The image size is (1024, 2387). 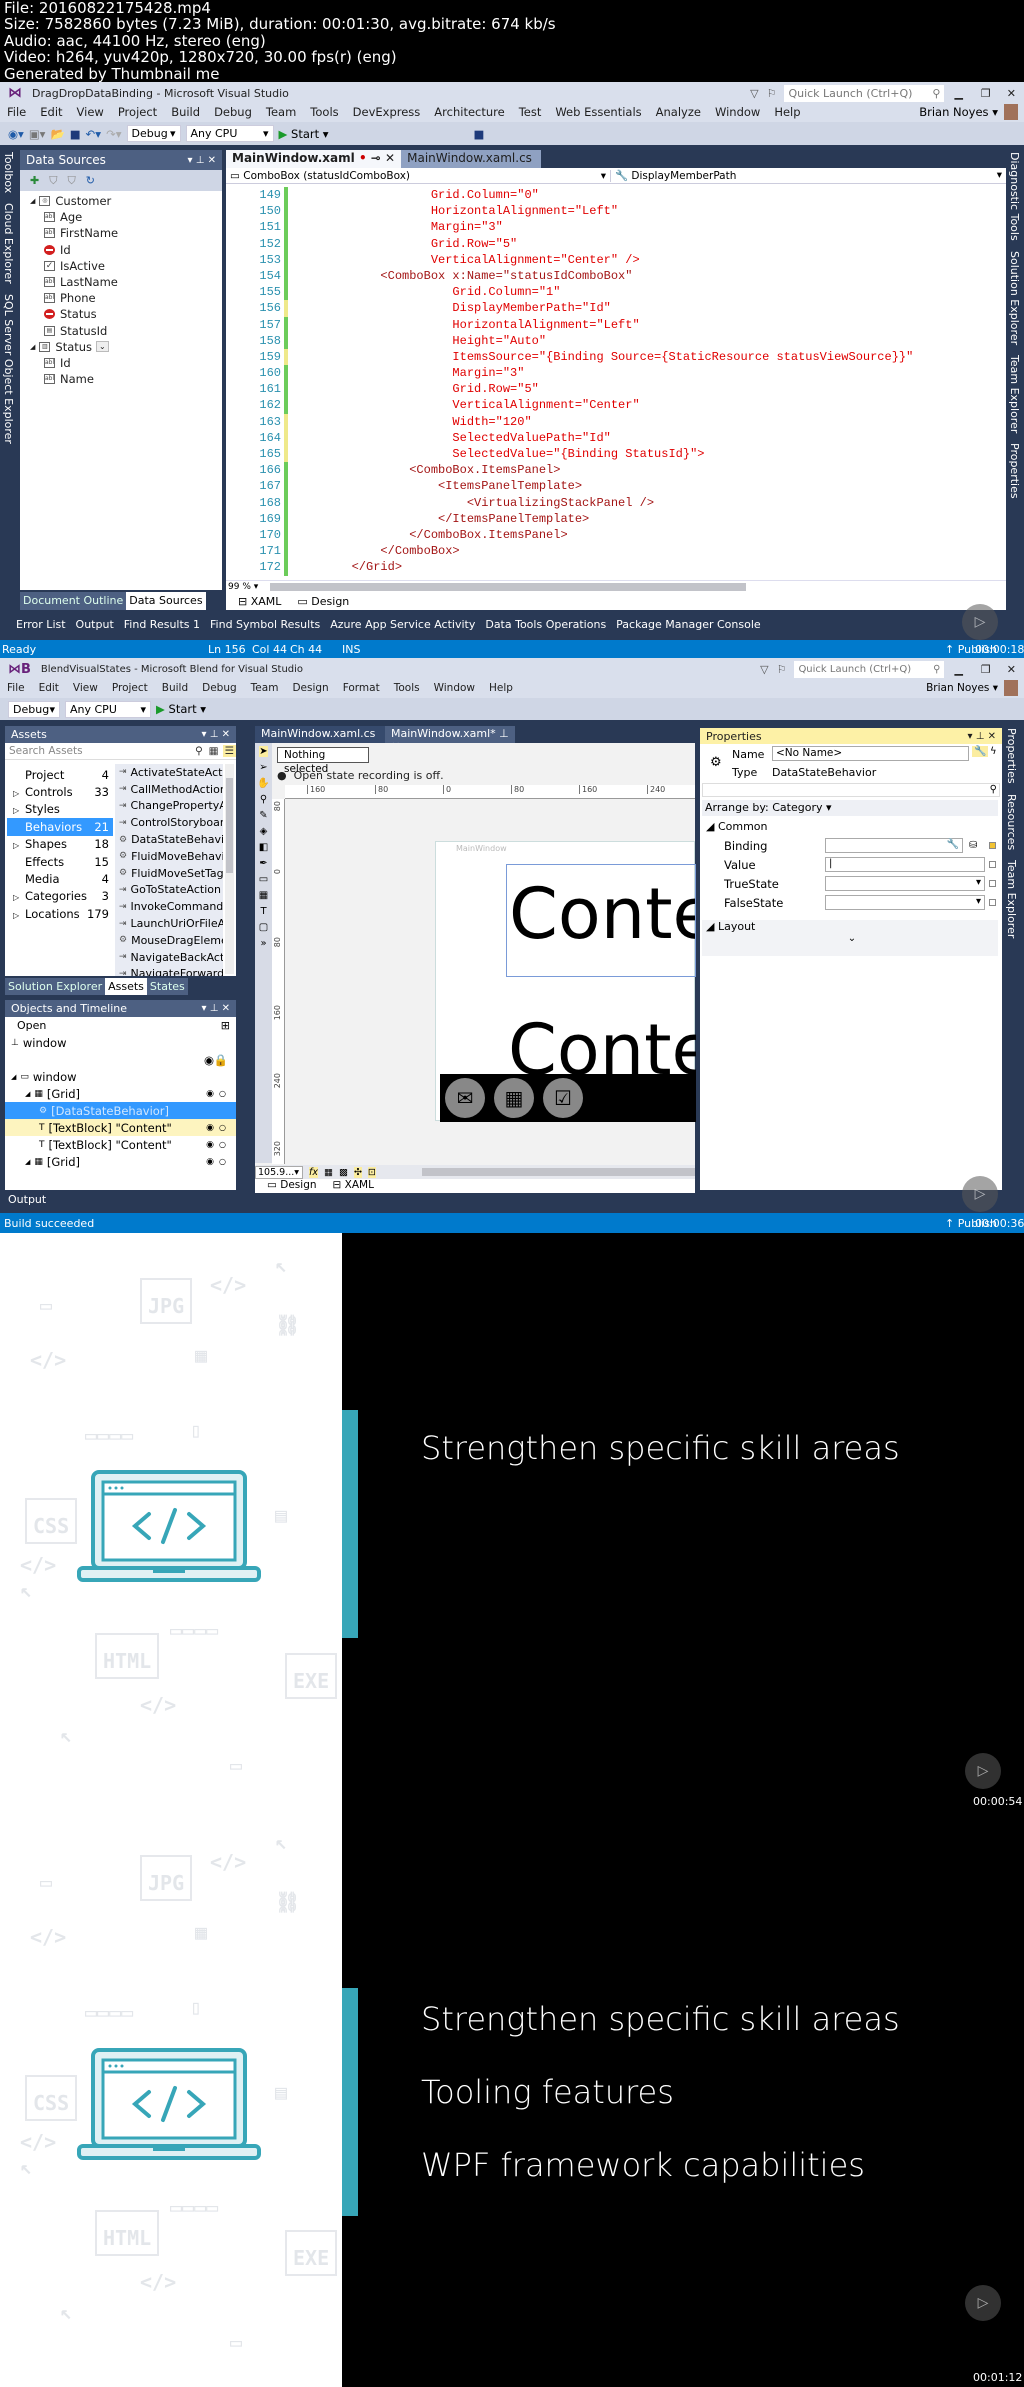 I want to click on text-tool-icon: T, so click(x=263, y=911).